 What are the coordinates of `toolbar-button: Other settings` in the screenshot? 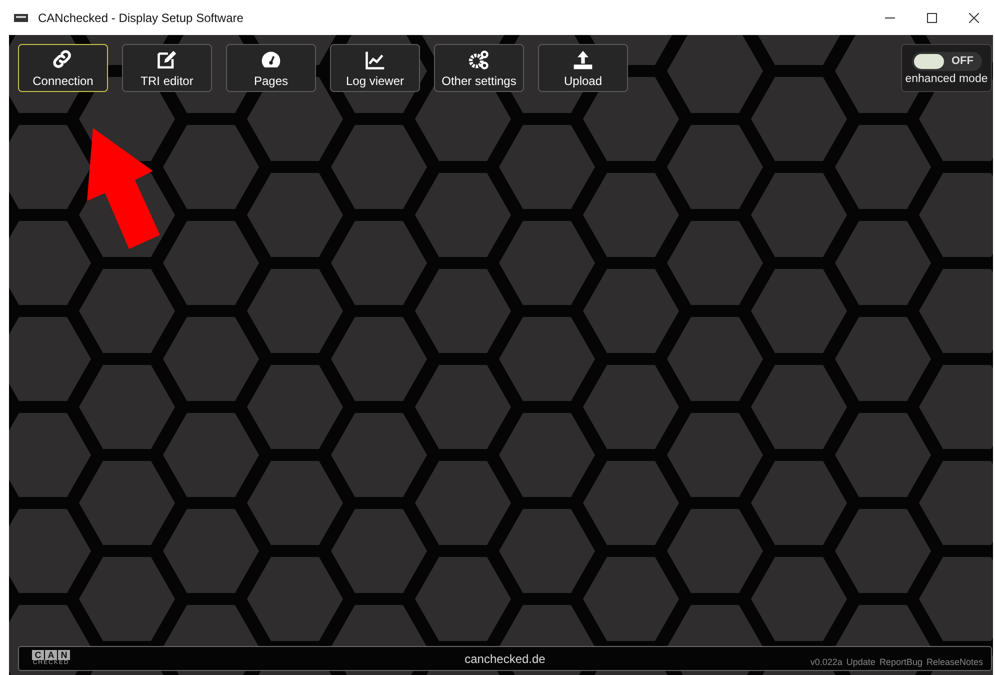 It's located at (479, 68).